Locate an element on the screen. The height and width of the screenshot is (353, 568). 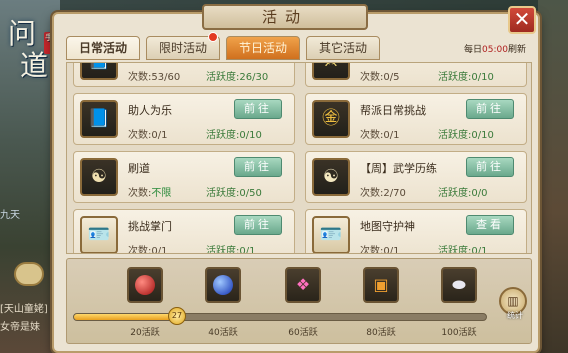
refresh-suffix: 刷新 is located at coordinates (516, 50).